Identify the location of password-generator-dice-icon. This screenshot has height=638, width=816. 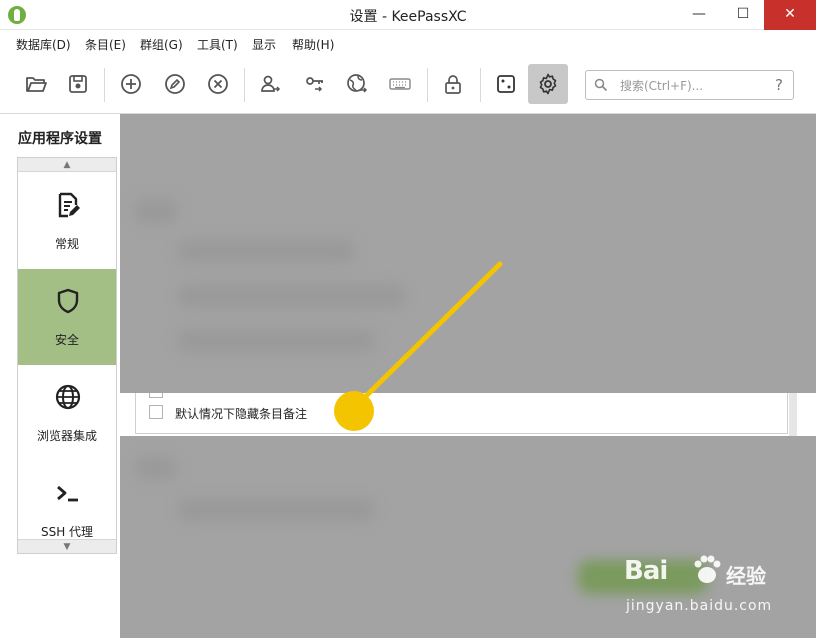
(506, 84).